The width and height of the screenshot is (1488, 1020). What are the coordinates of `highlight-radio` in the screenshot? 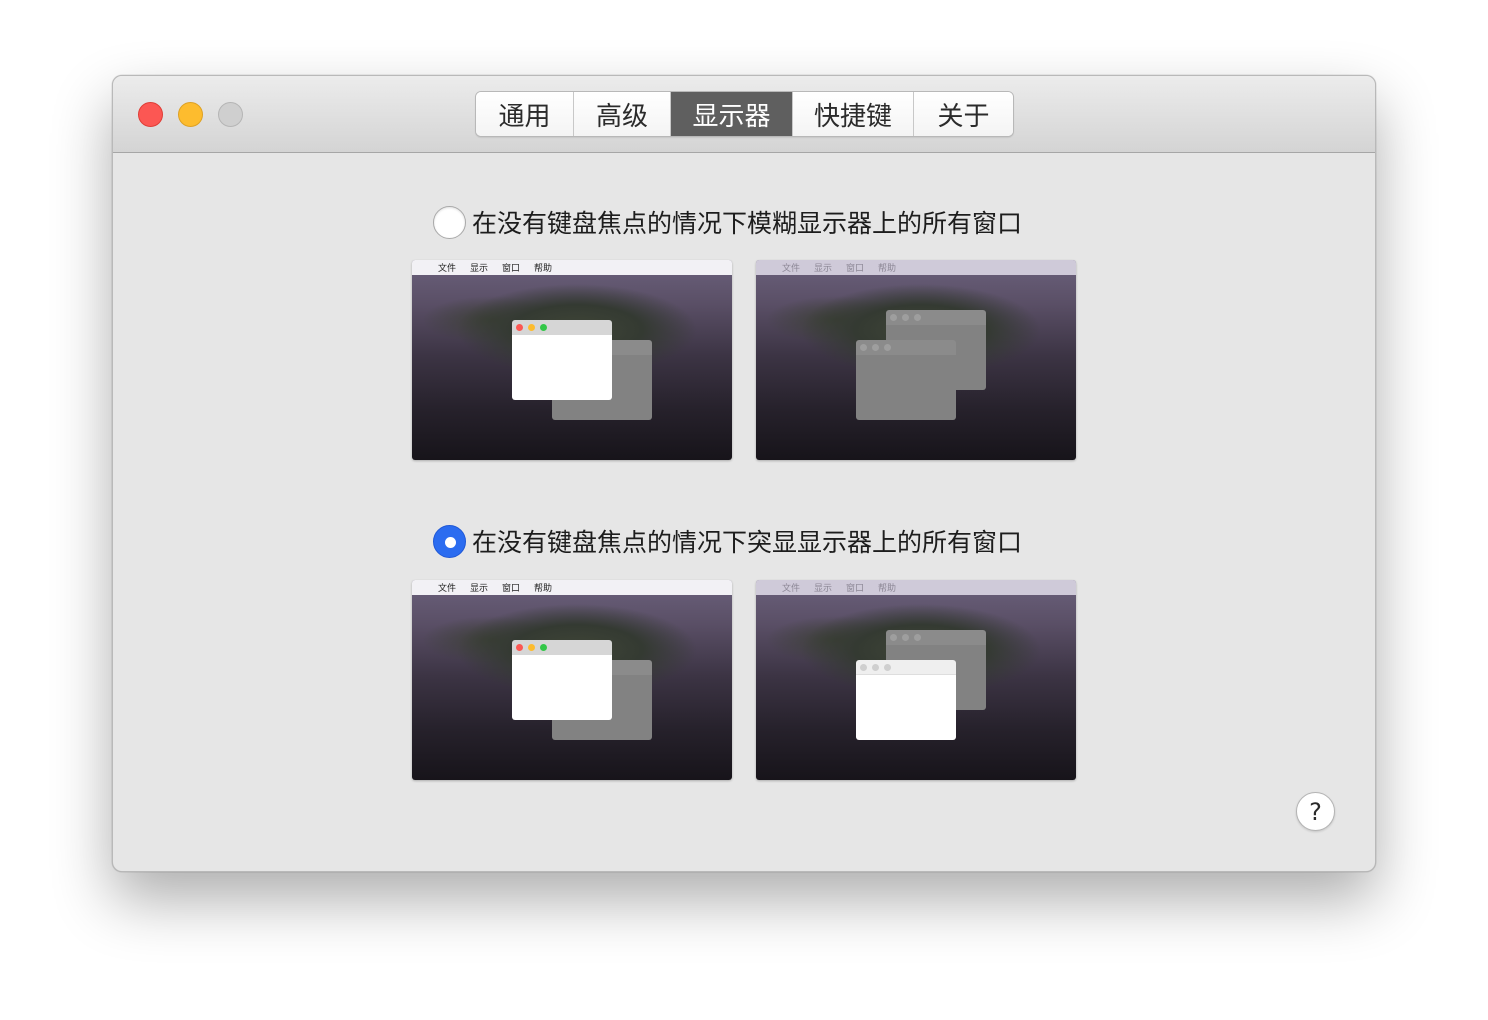 It's located at (449, 541).